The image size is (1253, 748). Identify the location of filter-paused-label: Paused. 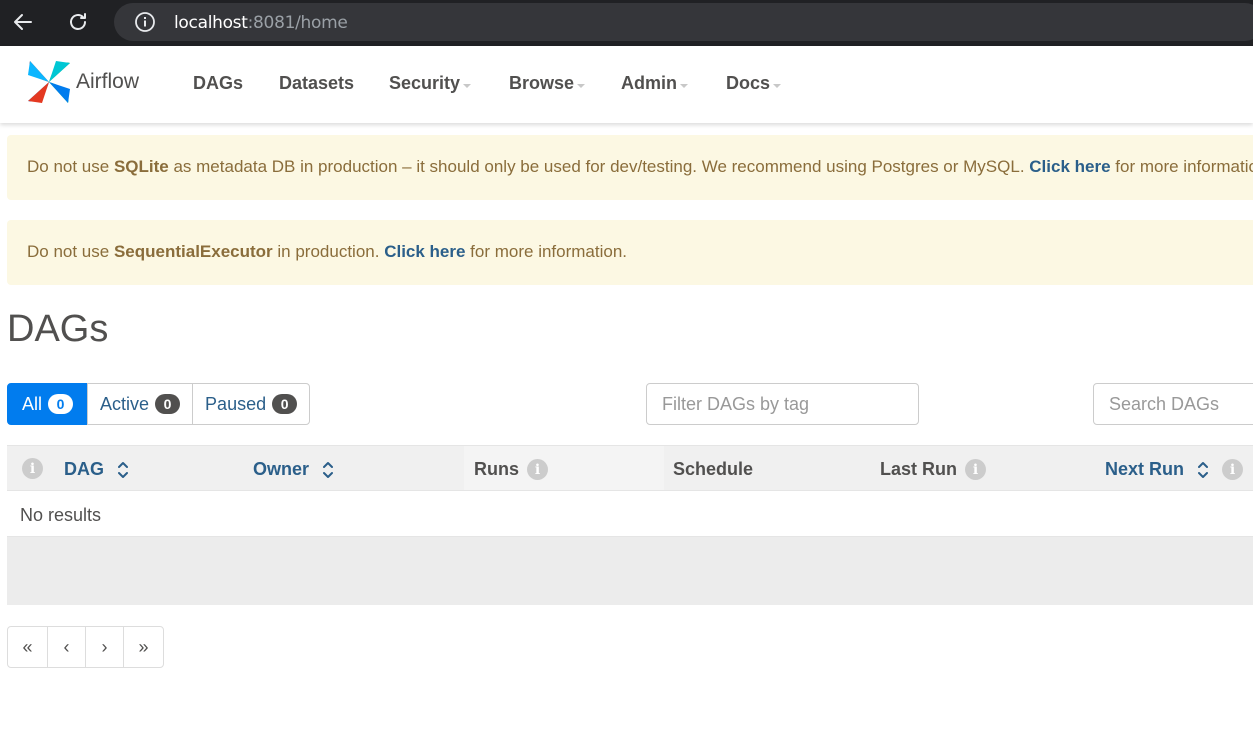
(236, 403).